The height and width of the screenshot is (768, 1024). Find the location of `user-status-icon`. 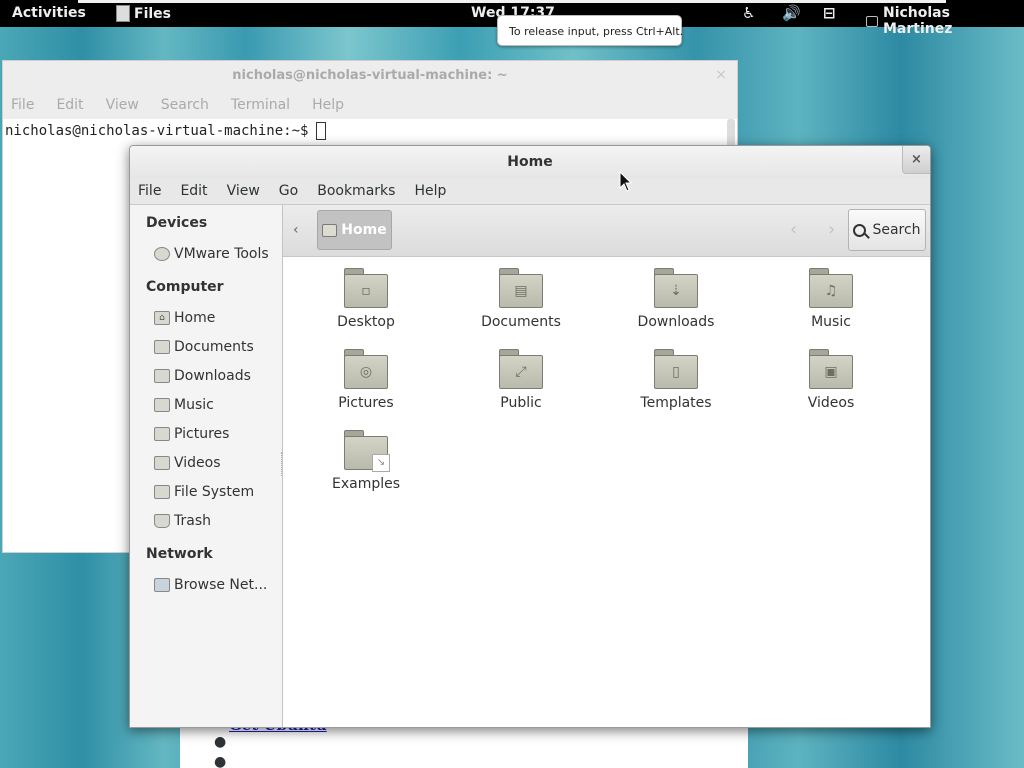

user-status-icon is located at coordinates (872, 21).